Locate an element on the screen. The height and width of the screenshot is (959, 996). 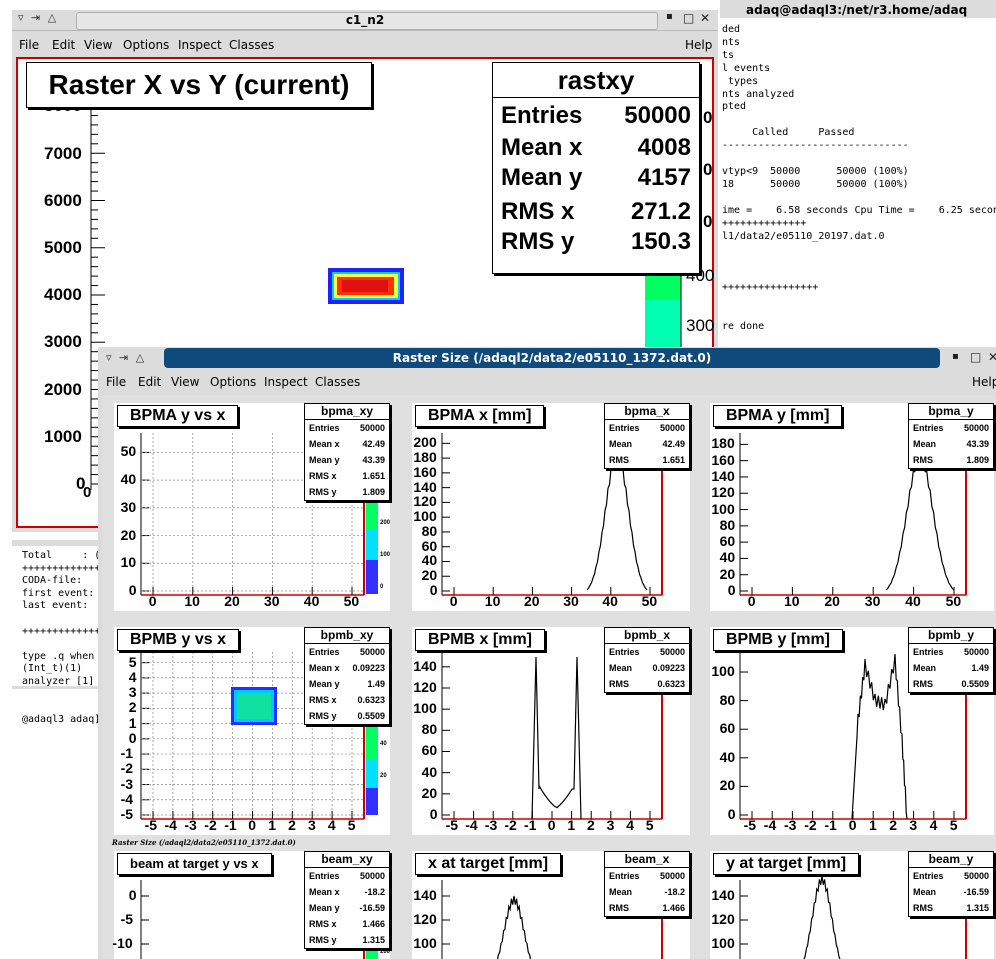
stats-box: beam_y Entries 50000 Mean -16.59 RMS 1.315 is located at coordinates (951, 884).